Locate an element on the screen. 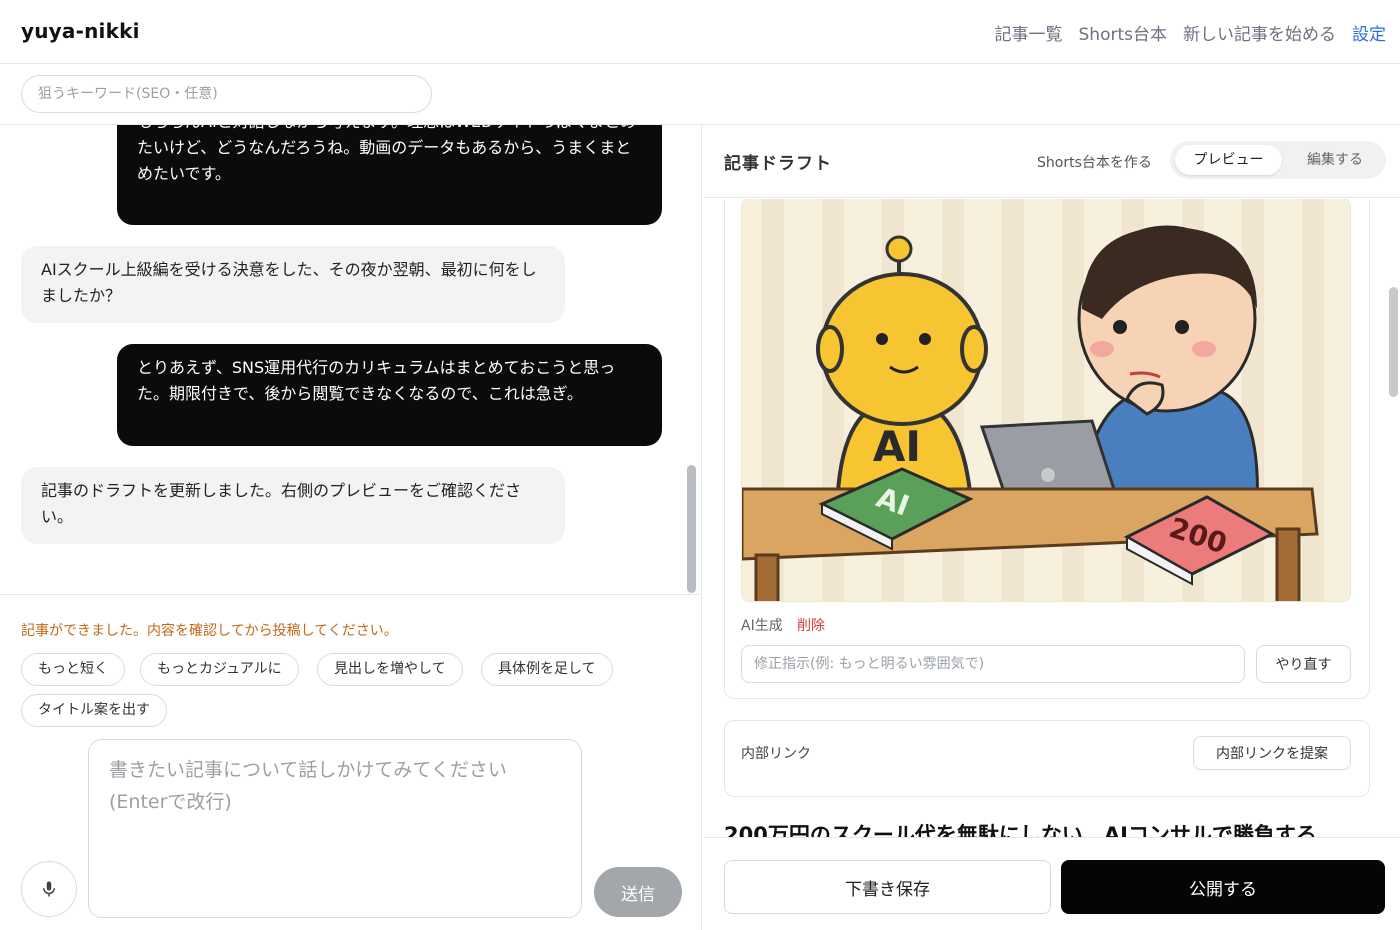 The width and height of the screenshot is (1400, 930). nav-new-article: 新しい記事を始める is located at coordinates (1259, 32).